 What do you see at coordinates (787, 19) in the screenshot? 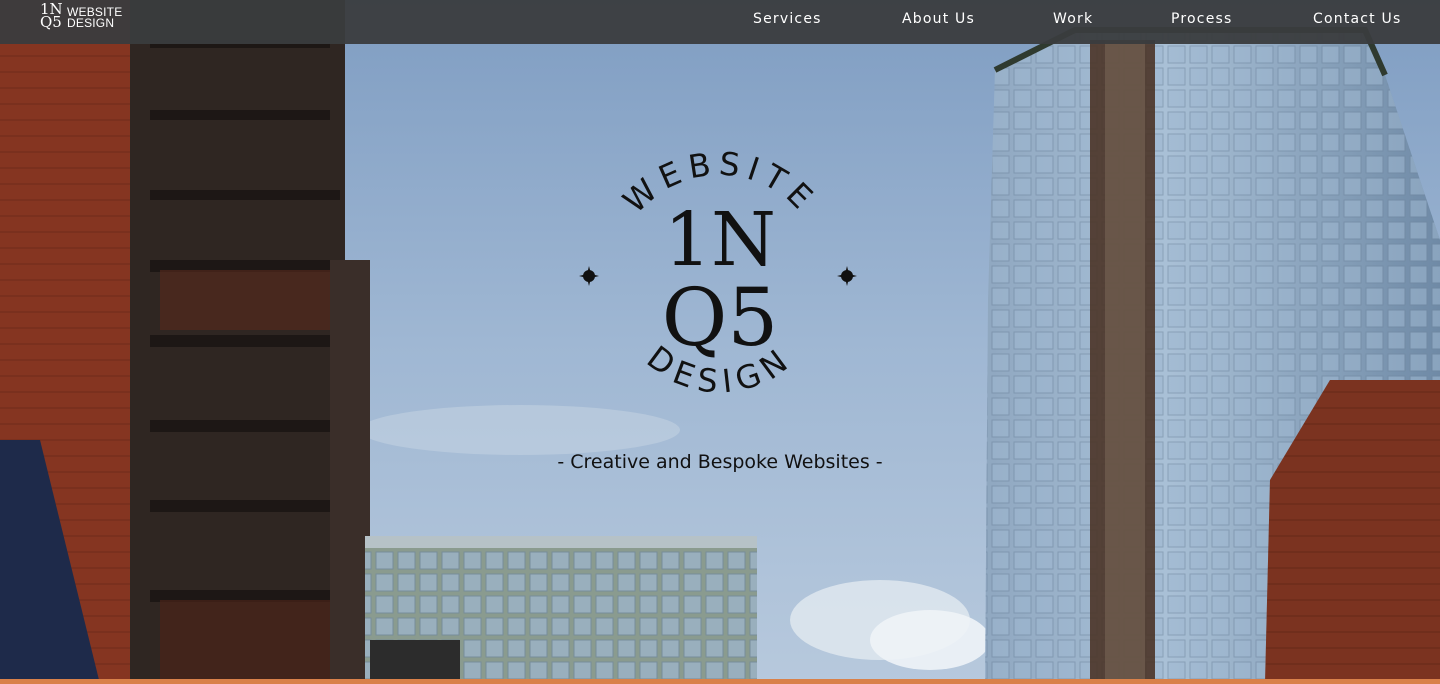
I see `nav-item-services: Services` at bounding box center [787, 19].